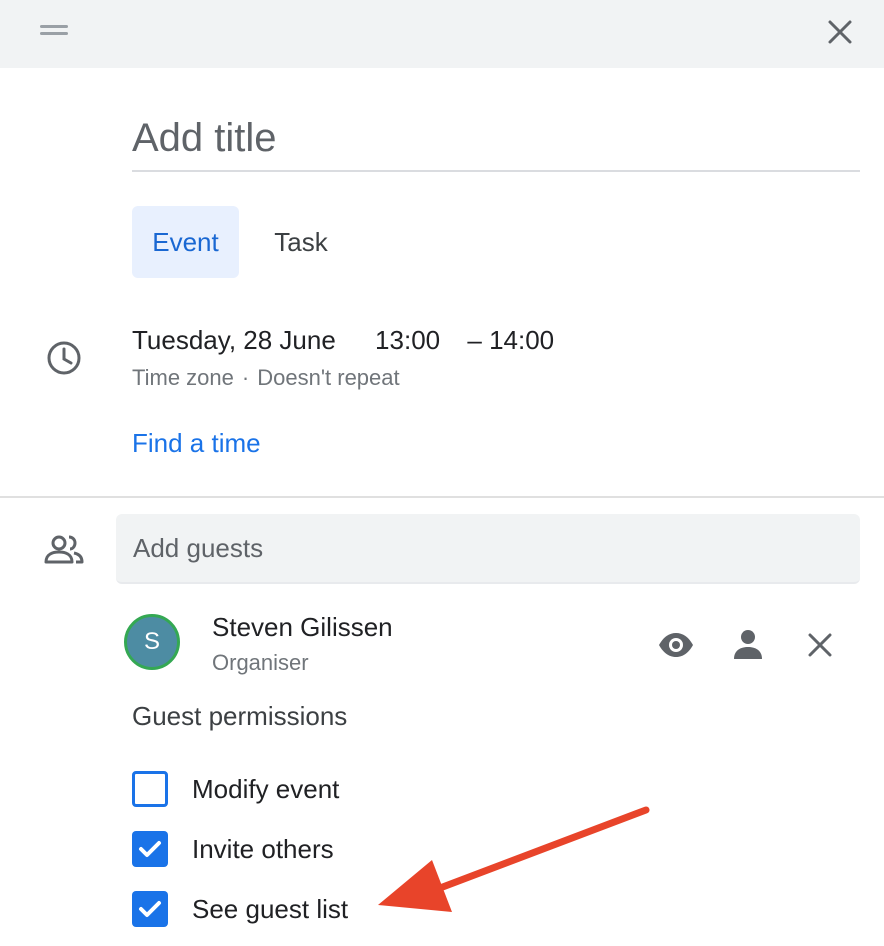  Describe the element at coordinates (263, 848) in the screenshot. I see `permission-label: Invite others` at that location.